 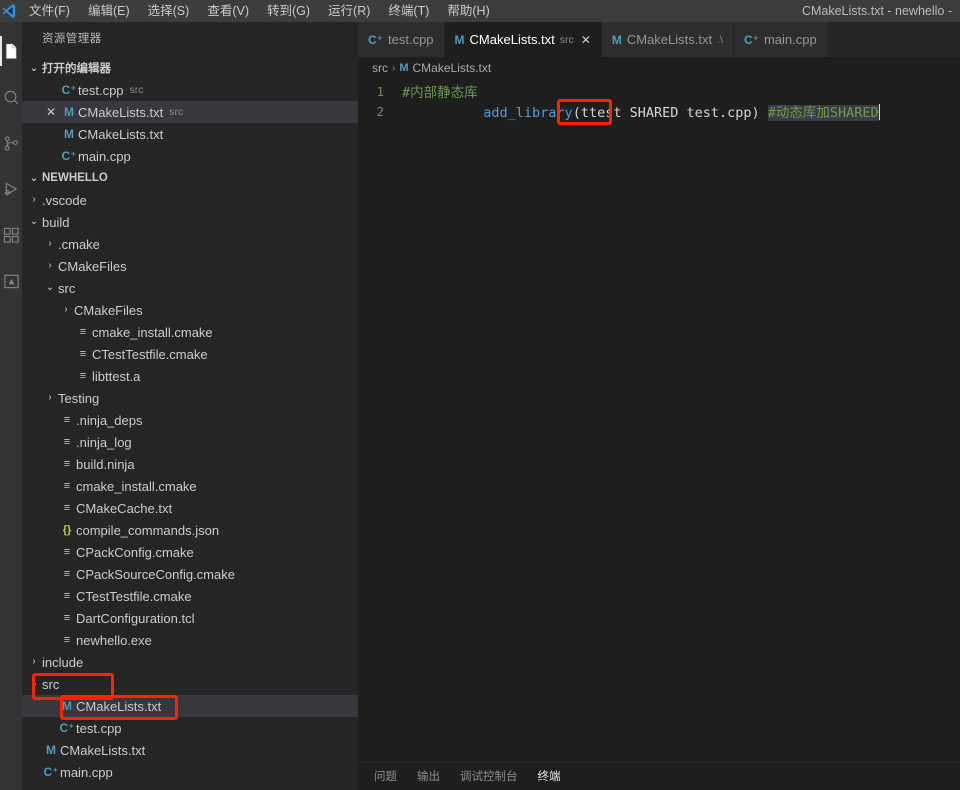 What do you see at coordinates (190, 640) in the screenshot?
I see `tree-file-row: ≡ newhello.exe` at bounding box center [190, 640].